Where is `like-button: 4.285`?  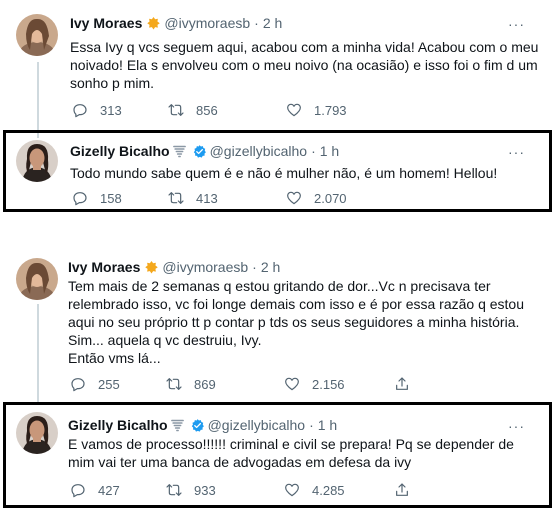 like-button: 4.285 is located at coordinates (339, 490).